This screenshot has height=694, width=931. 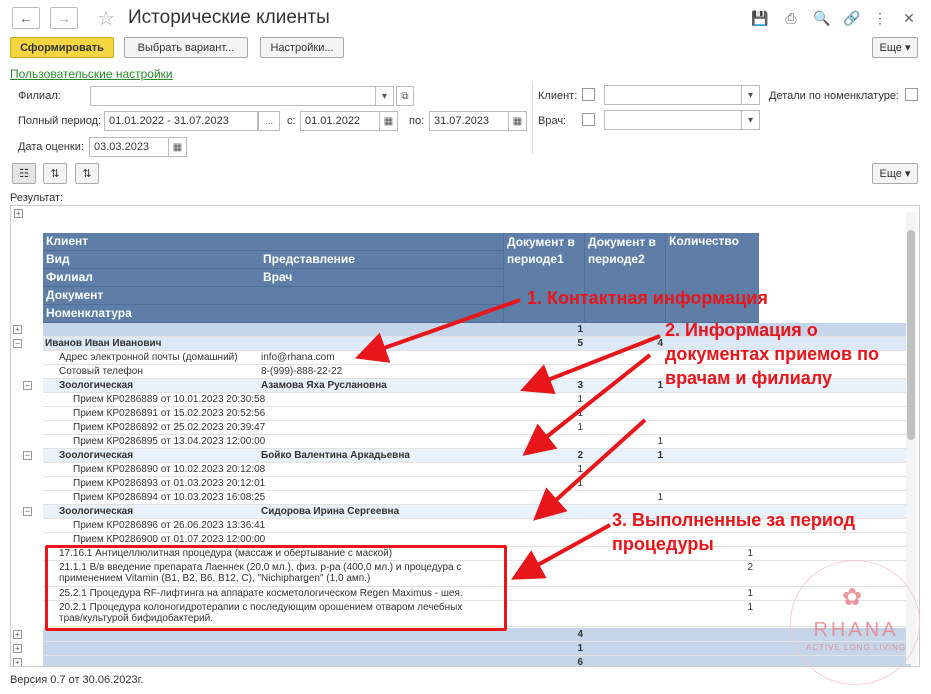 What do you see at coordinates (77, 680) in the screenshot?
I see `version-text: Версия 0.7 от 30.06.2023г.` at bounding box center [77, 680].